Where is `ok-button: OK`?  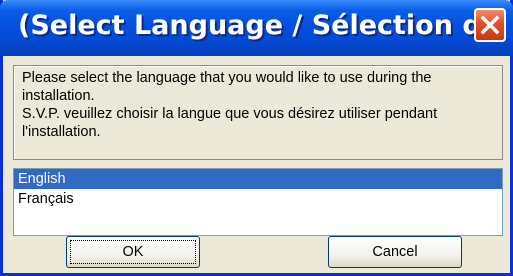
ok-button: OK is located at coordinates (133, 252).